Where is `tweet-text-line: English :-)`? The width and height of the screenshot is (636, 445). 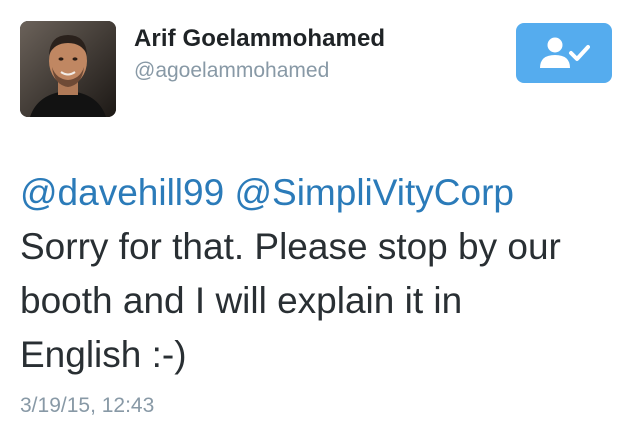 tweet-text-line: English :-) is located at coordinates (103, 354).